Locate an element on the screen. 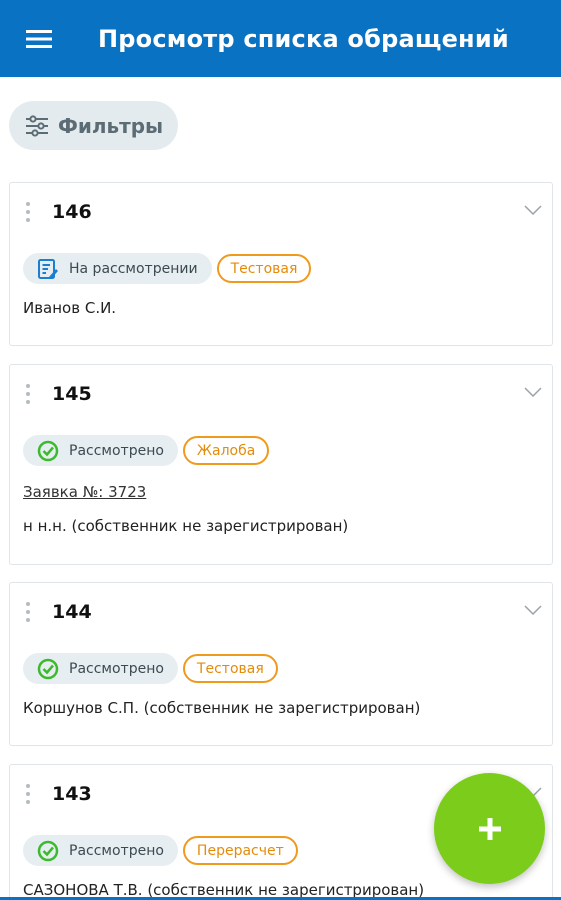  request-number: 144 is located at coordinates (72, 612).